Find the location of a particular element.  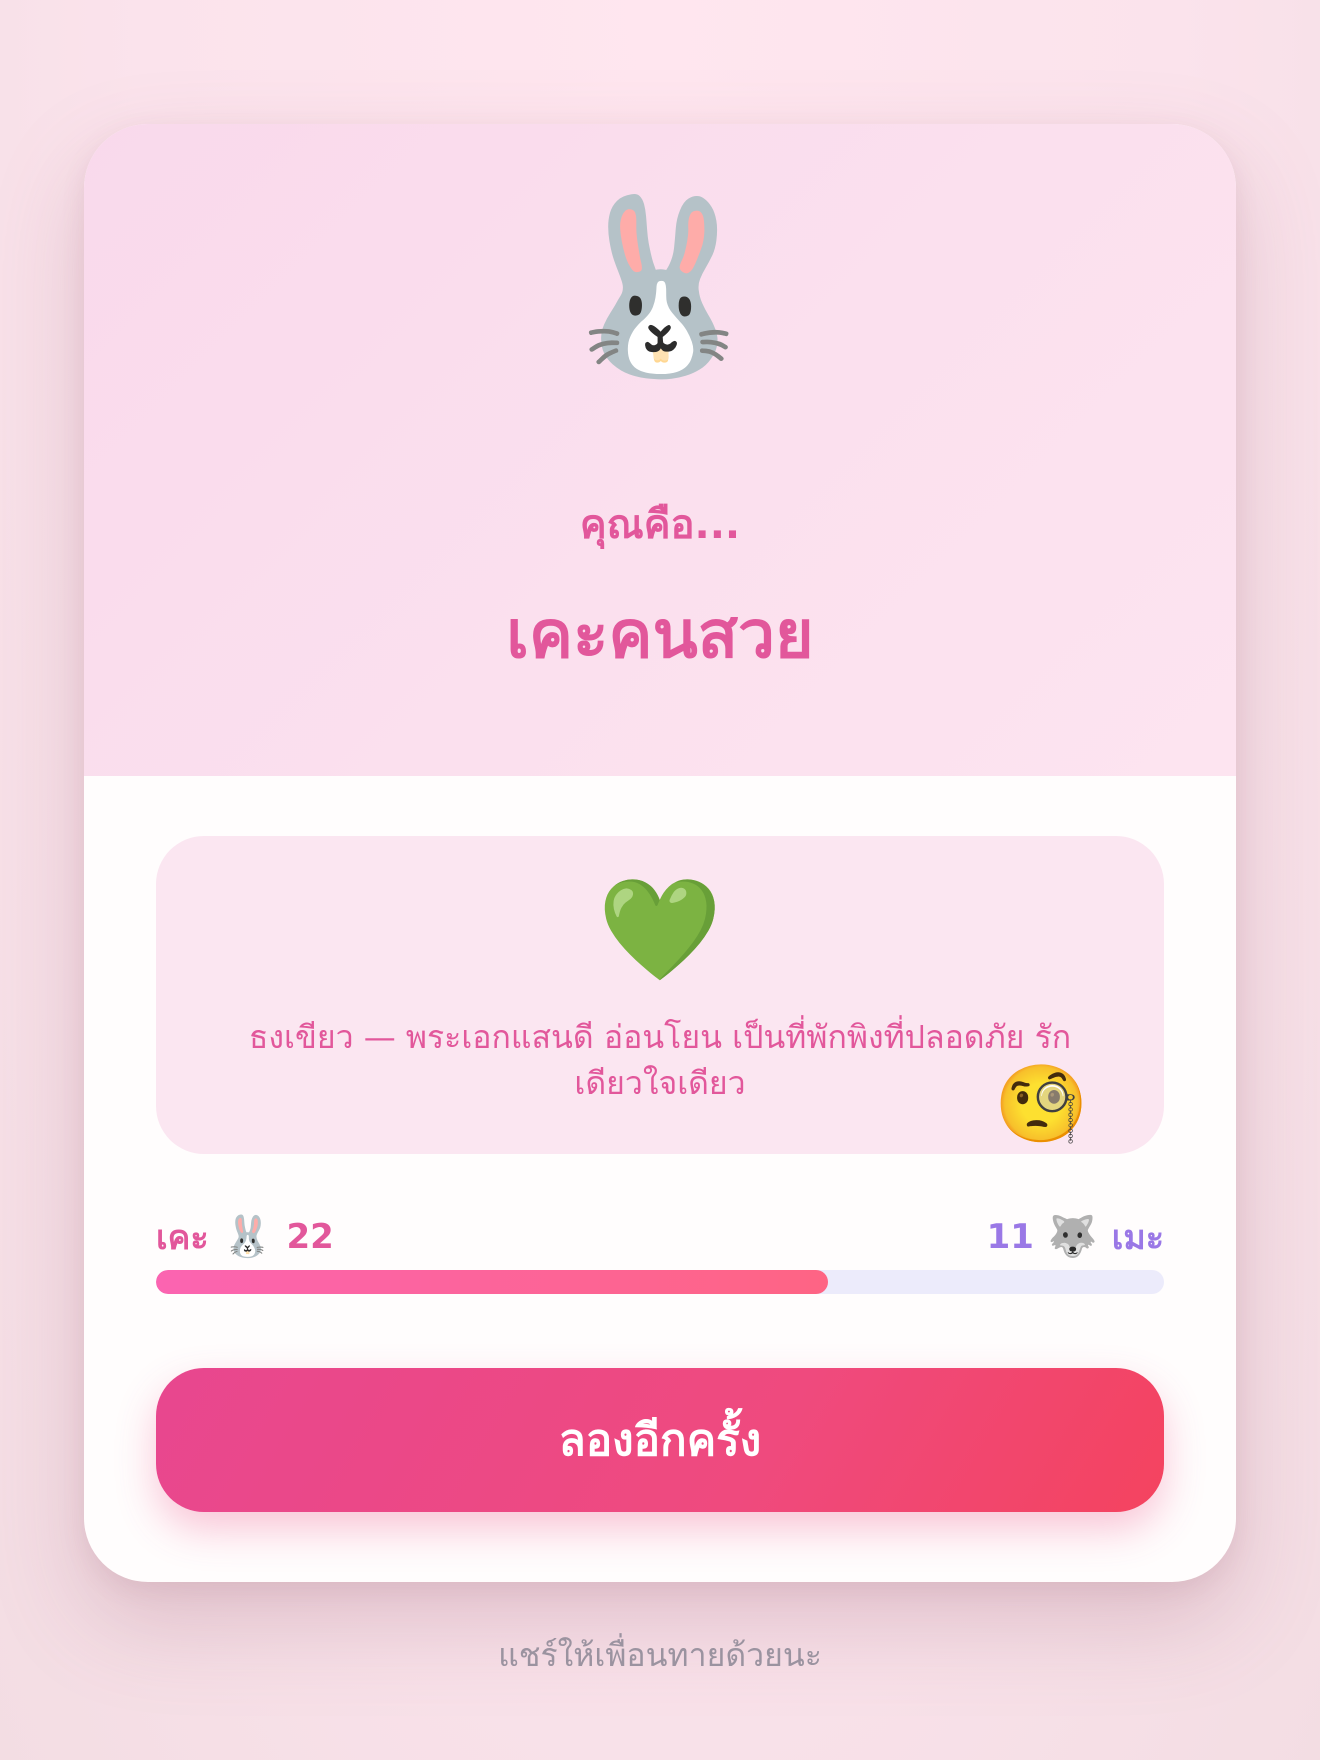

score-left-name: เคะ is located at coordinates (182, 1238).